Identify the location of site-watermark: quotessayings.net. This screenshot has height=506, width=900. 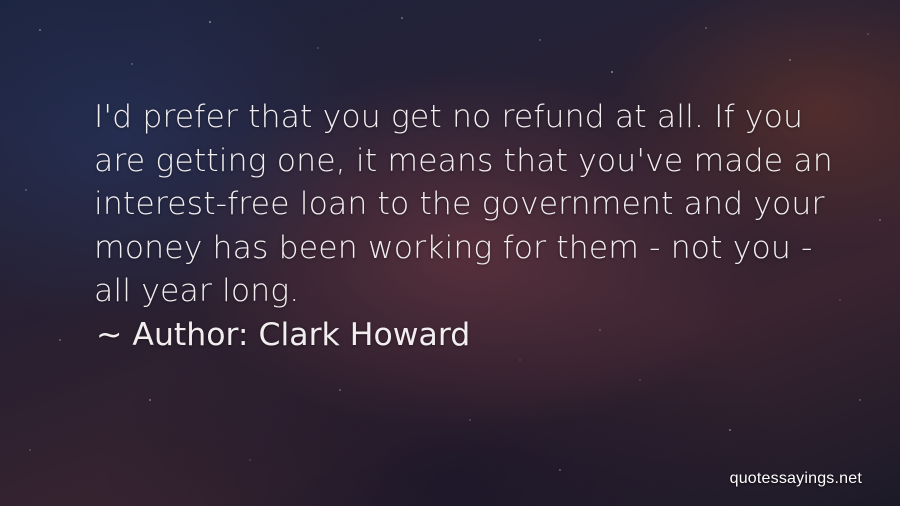
(795, 478).